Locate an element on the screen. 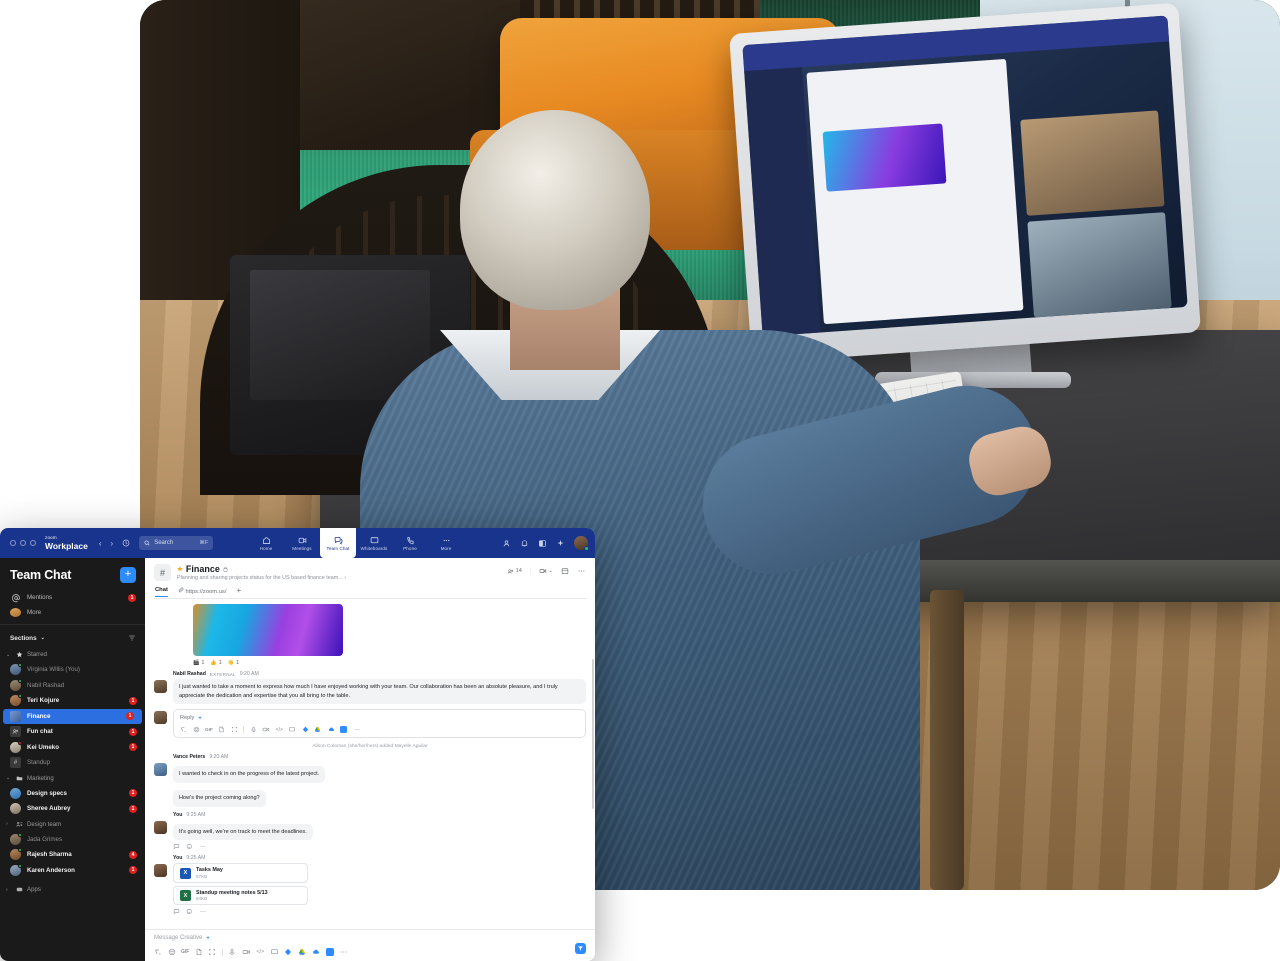  forward-icon: › is located at coordinates (112, 543).